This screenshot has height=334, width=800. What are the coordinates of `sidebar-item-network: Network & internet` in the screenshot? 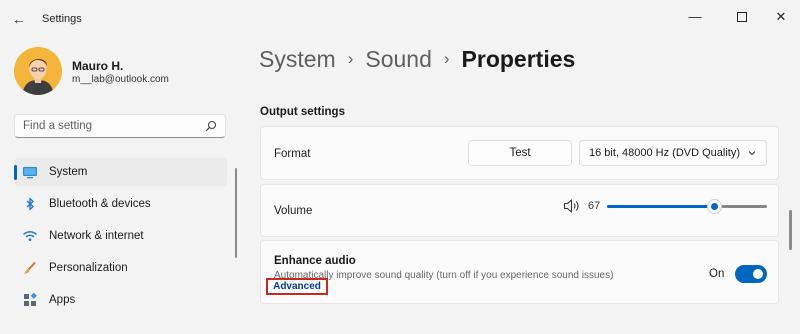 It's located at (120, 236).